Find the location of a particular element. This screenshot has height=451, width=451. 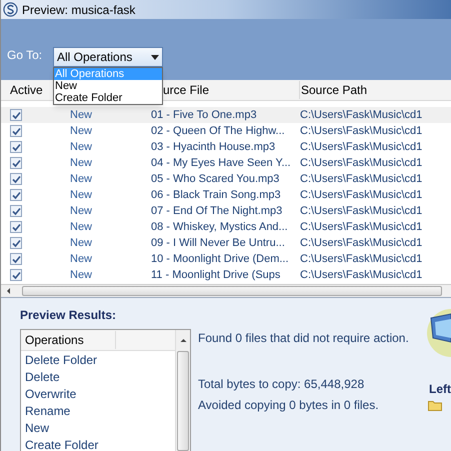

column-header: urce File is located at coordinates (231, 90).